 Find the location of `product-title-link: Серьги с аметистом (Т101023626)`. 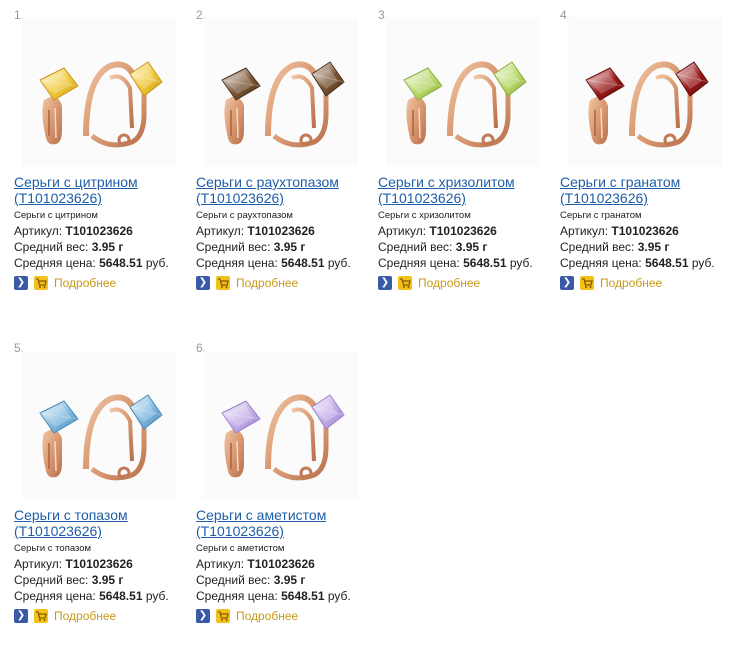

product-title-link: Серьги с аметистом (Т101023626) is located at coordinates (284, 523).